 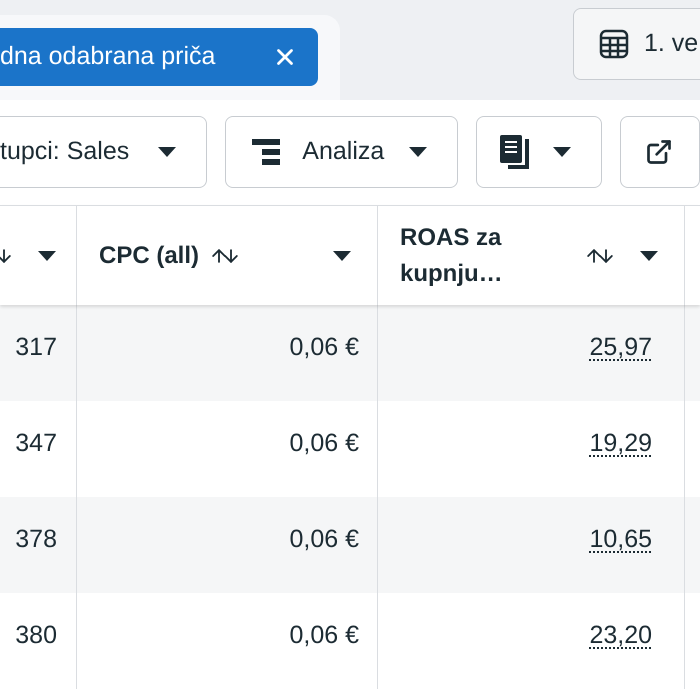 I want to click on reports-button, so click(x=539, y=152).